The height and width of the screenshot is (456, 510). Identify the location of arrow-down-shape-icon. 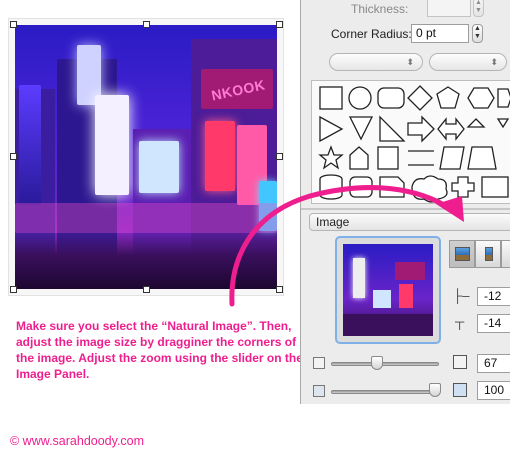
(503, 123).